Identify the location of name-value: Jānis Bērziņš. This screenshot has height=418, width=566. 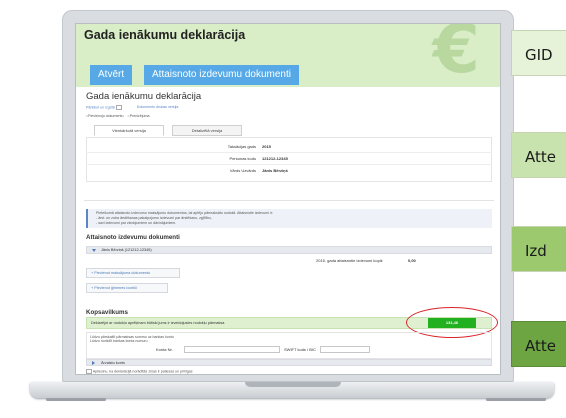
(275, 170).